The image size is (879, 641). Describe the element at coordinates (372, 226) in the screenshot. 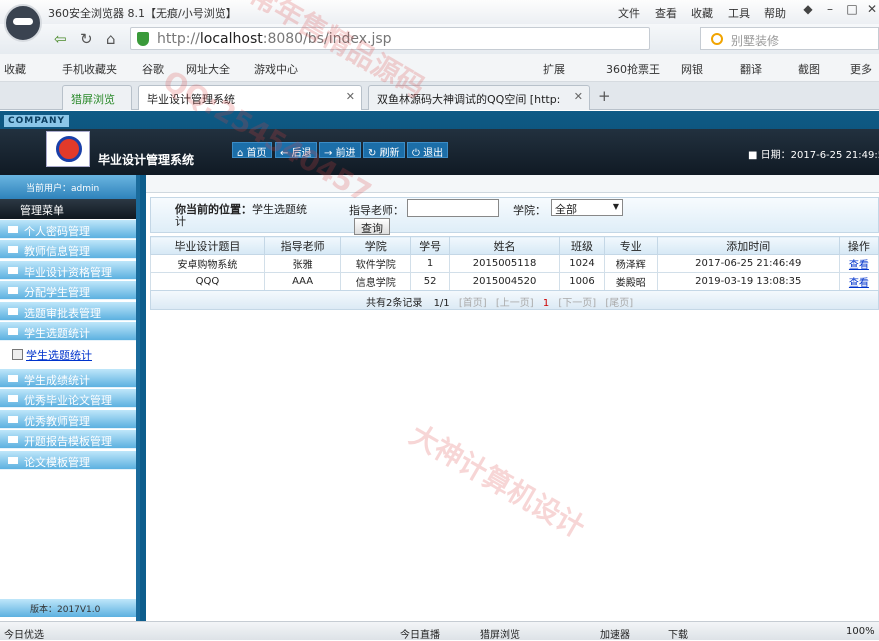

I see `query-button: 查询` at that location.